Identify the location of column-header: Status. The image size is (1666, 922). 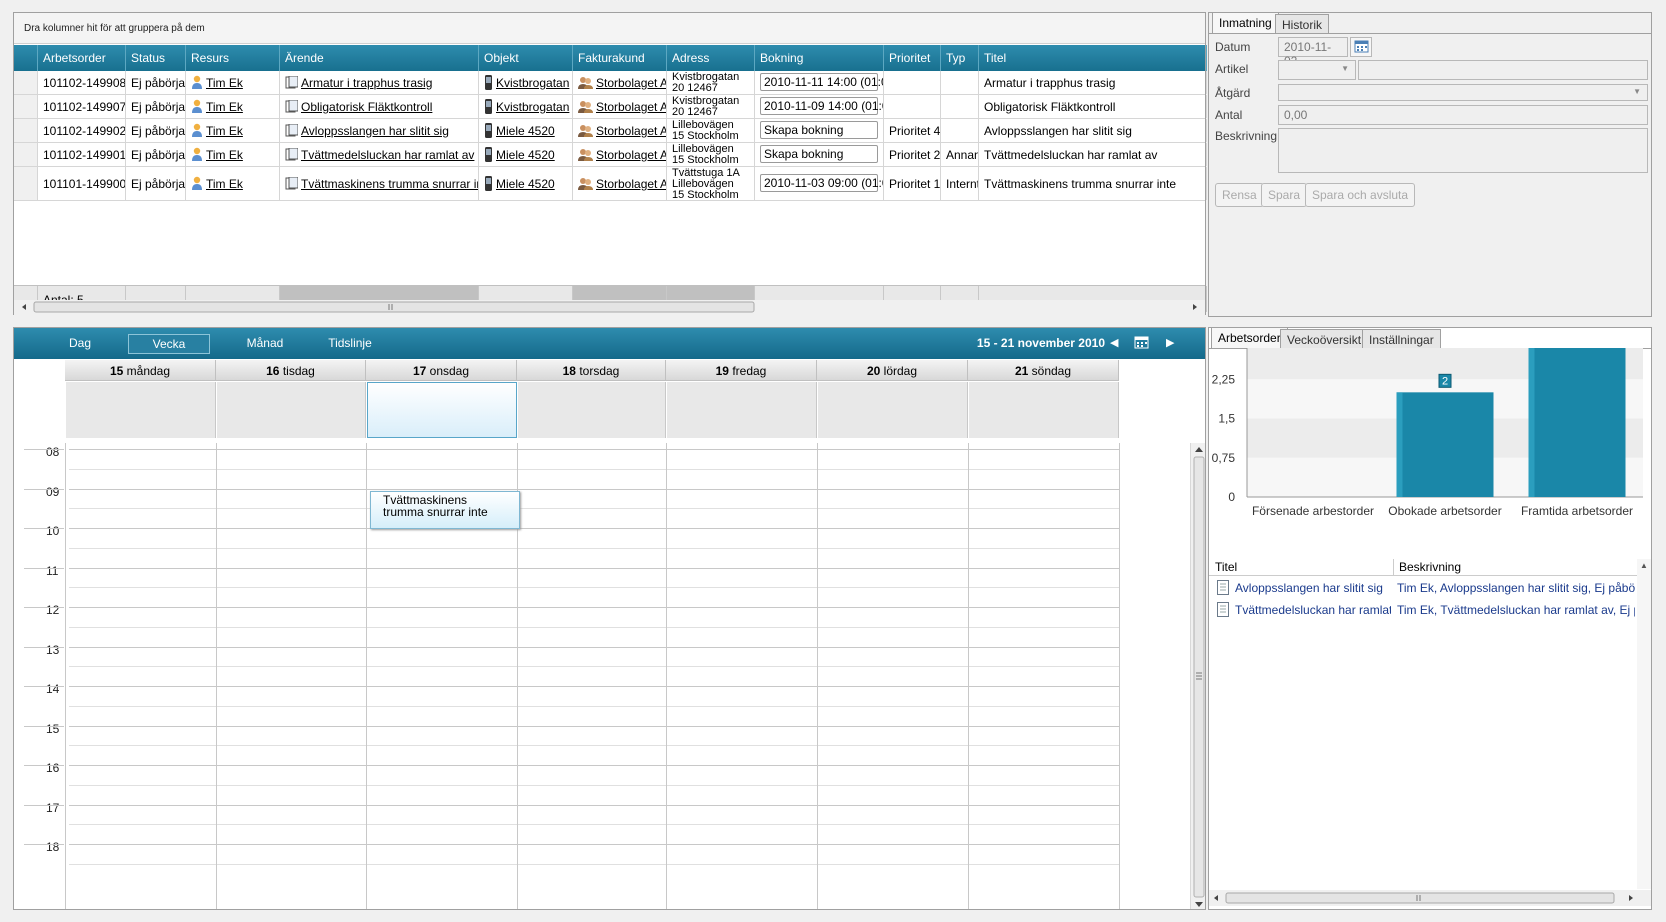
(156, 58).